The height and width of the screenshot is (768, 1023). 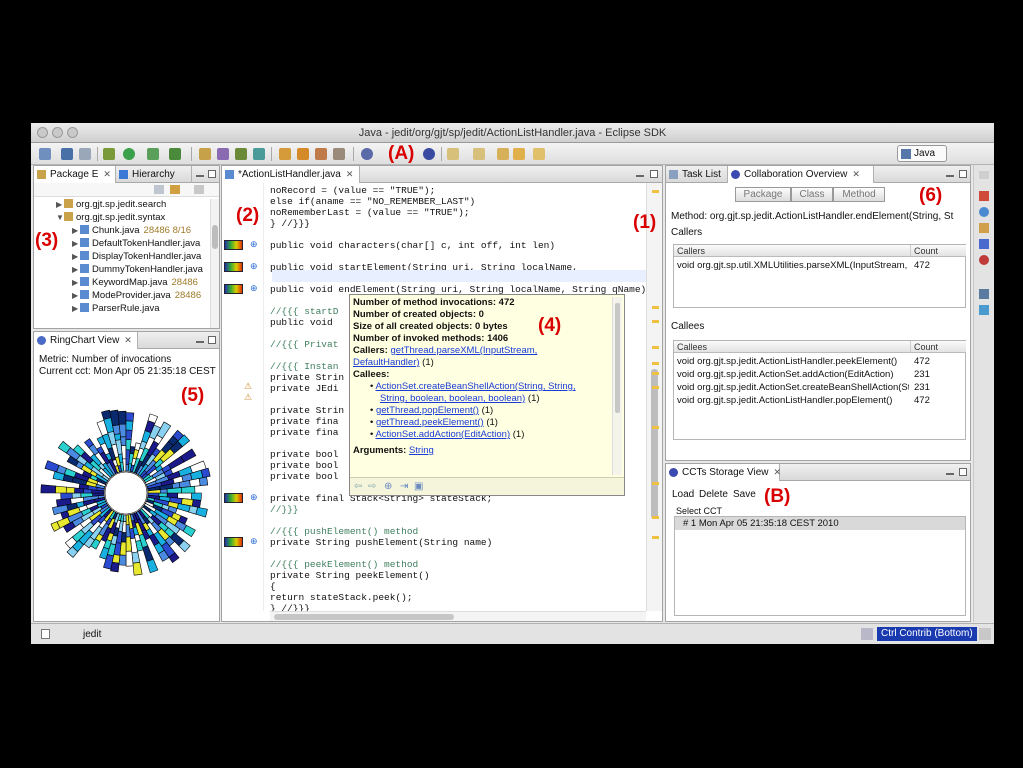 I want to click on tree-item: ▶ ParserRule.java, so click(x=116, y=309).